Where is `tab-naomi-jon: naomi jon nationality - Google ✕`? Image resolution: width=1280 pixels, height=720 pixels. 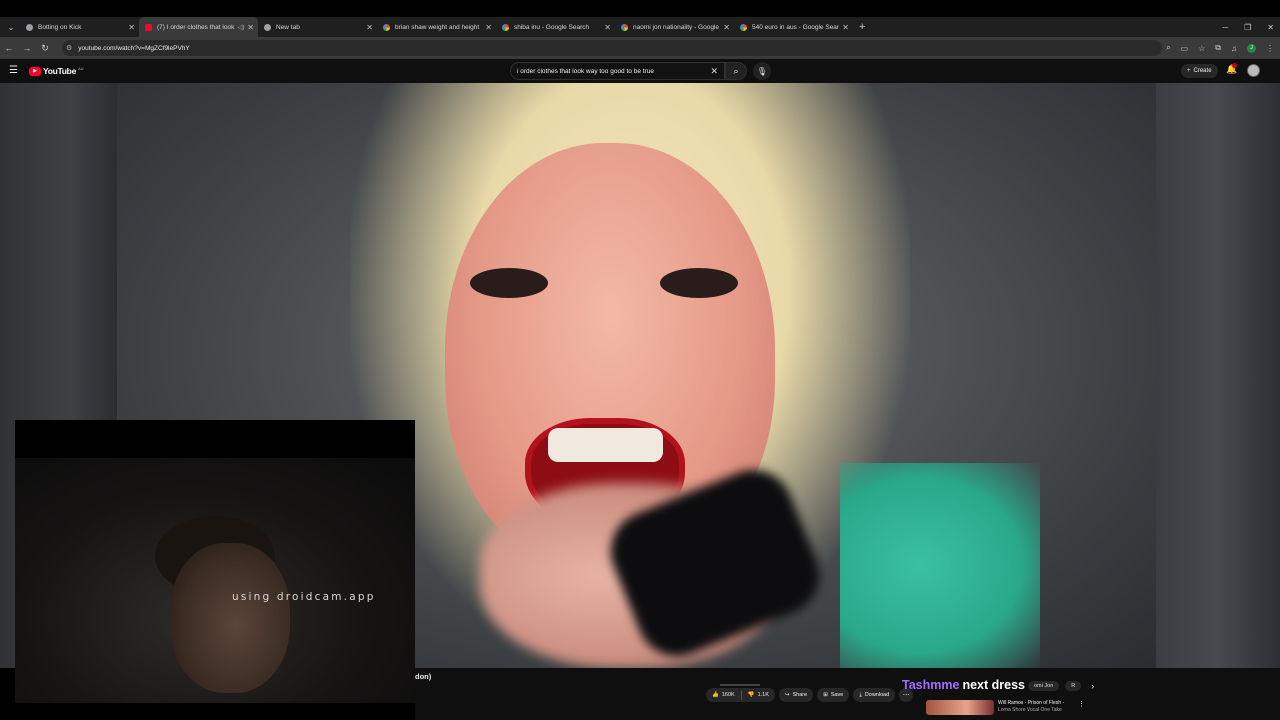 tab-naomi-jon: naomi jon nationality - Google ✕ is located at coordinates (674, 27).